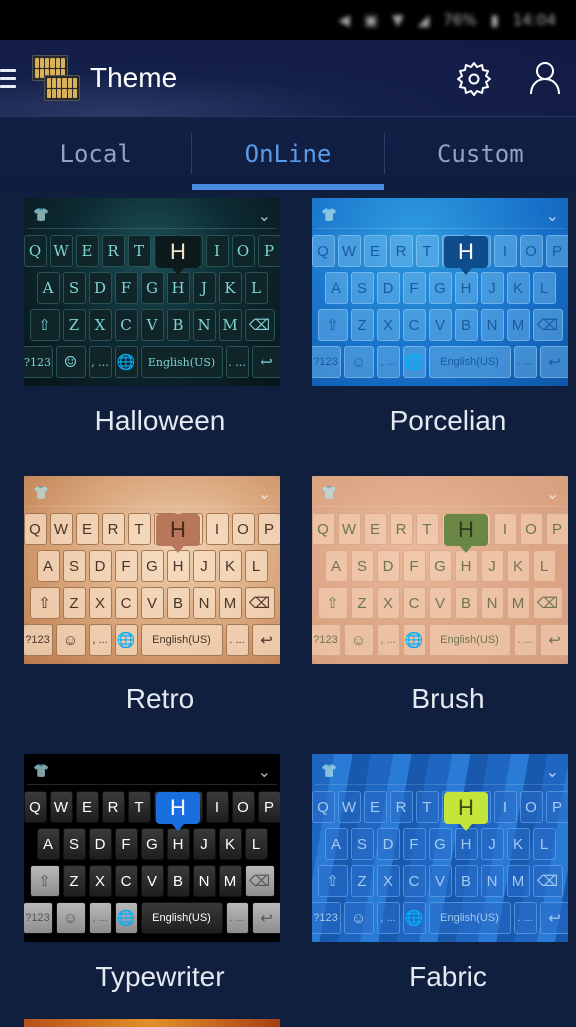 This screenshot has height=1027, width=576. Describe the element at coordinates (480, 153) in the screenshot. I see `tab-custom: Custom` at that location.